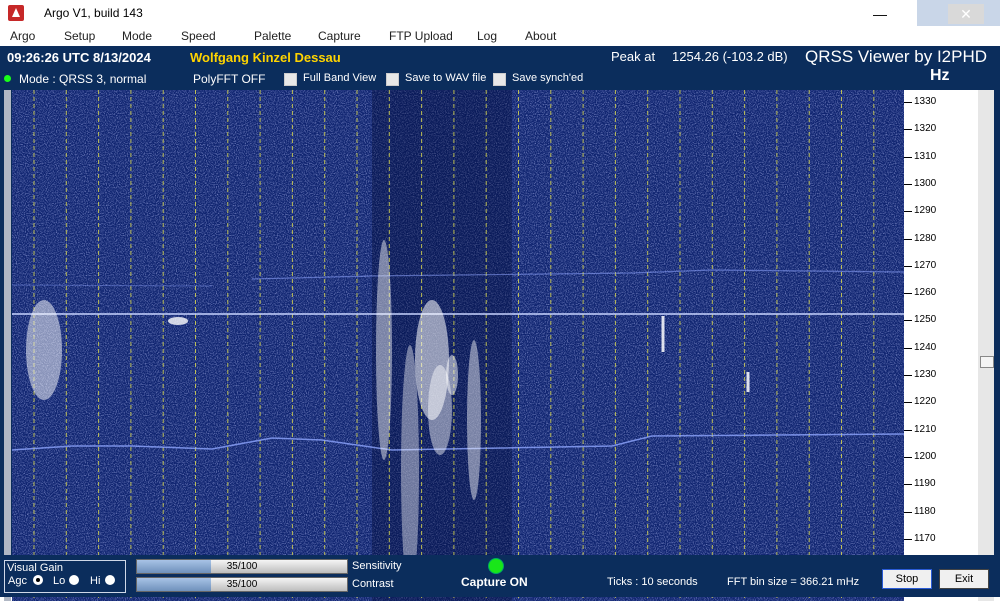 Image resolution: width=1000 pixels, height=601 pixels. I want to click on save-wav-checkbox, so click(392, 79).